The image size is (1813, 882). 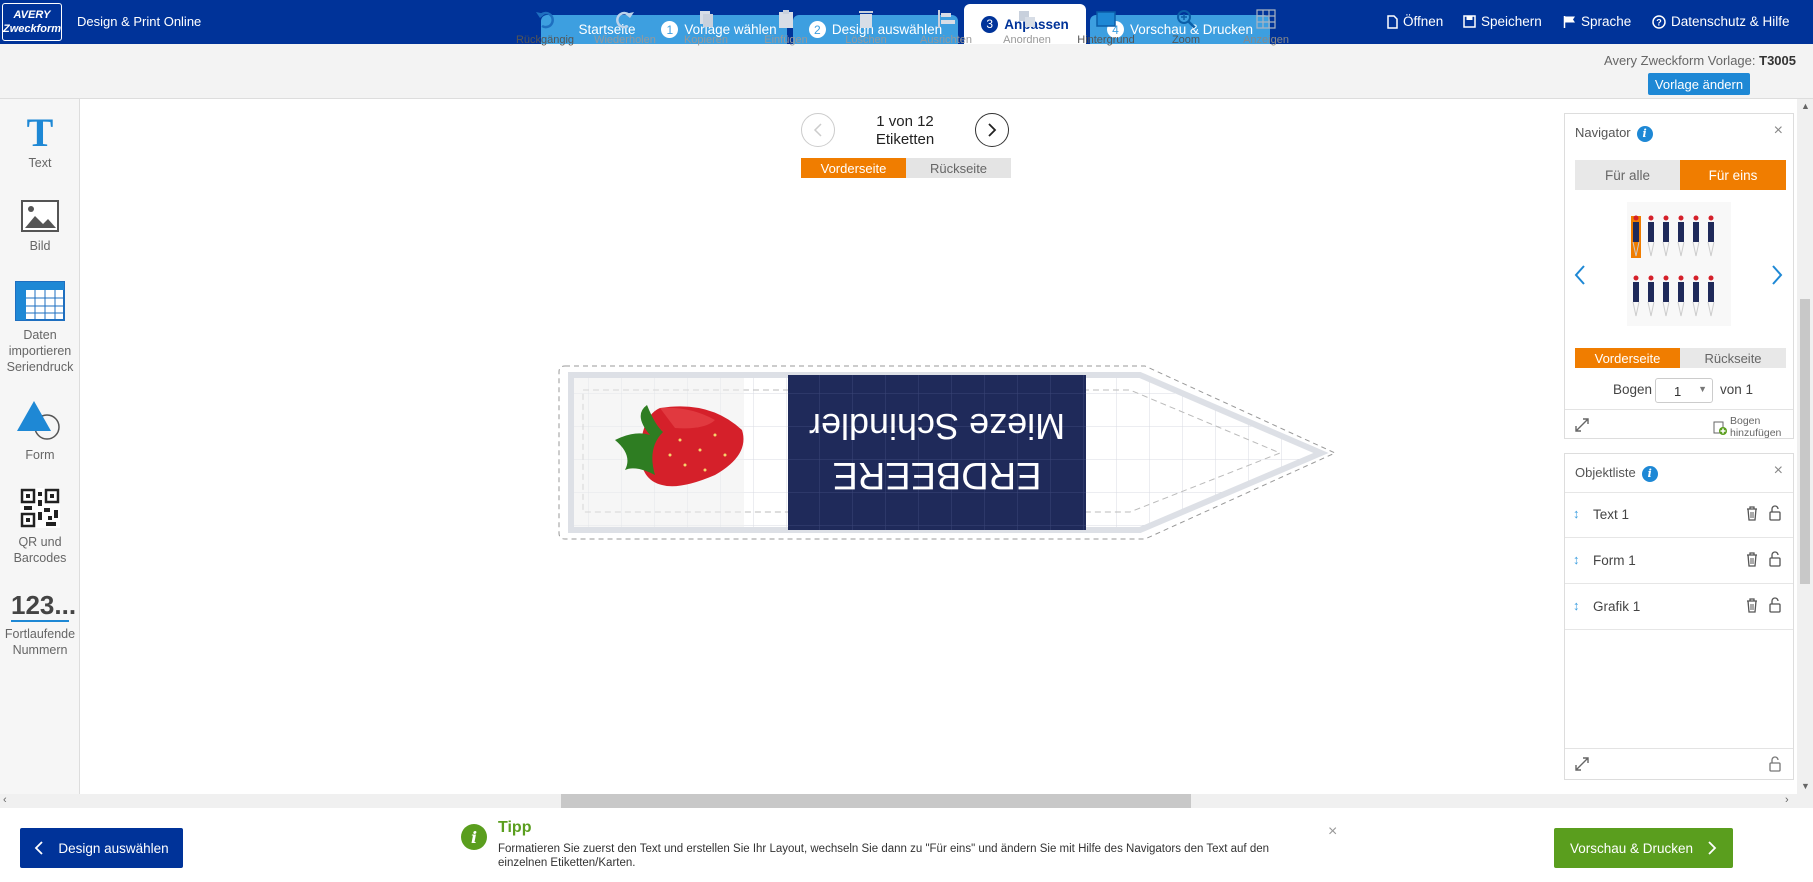 I want to click on svg-text: T, so click(x=40, y=131).